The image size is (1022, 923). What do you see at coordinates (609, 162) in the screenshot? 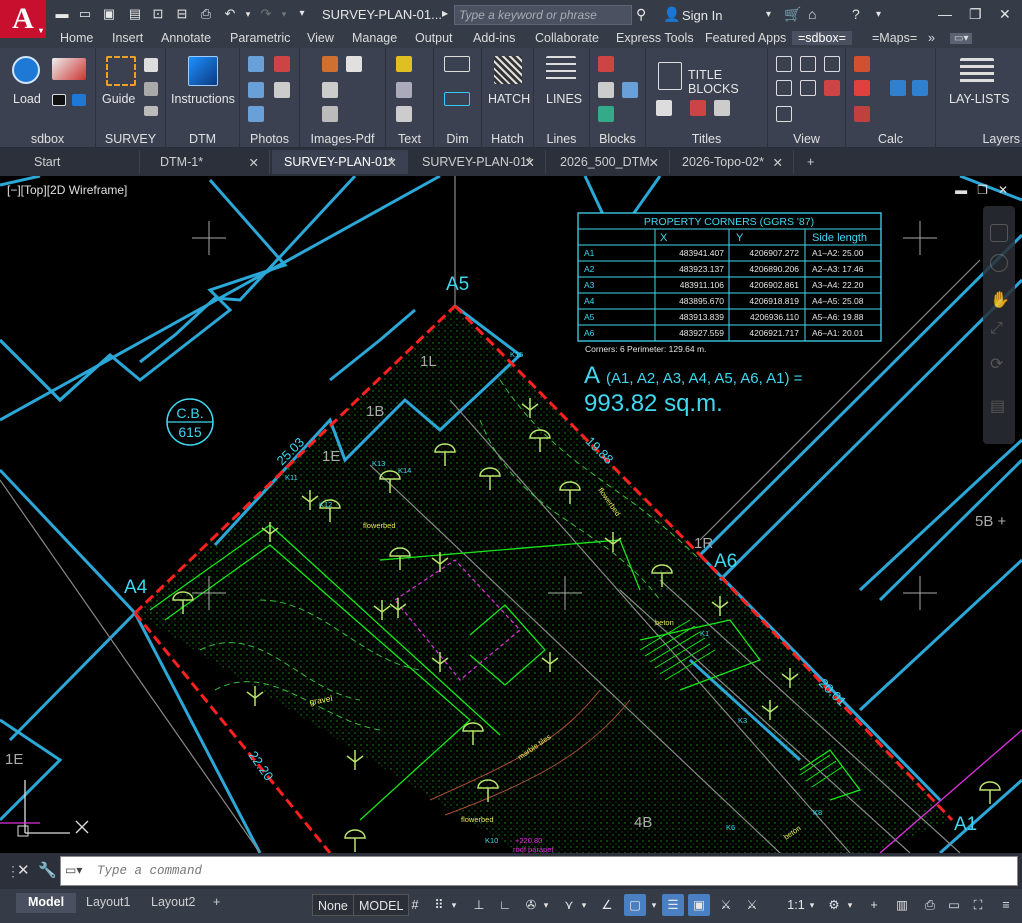
I see `doc-tab-2026-500-dtm: 2026_500_DTM ✕` at bounding box center [609, 162].